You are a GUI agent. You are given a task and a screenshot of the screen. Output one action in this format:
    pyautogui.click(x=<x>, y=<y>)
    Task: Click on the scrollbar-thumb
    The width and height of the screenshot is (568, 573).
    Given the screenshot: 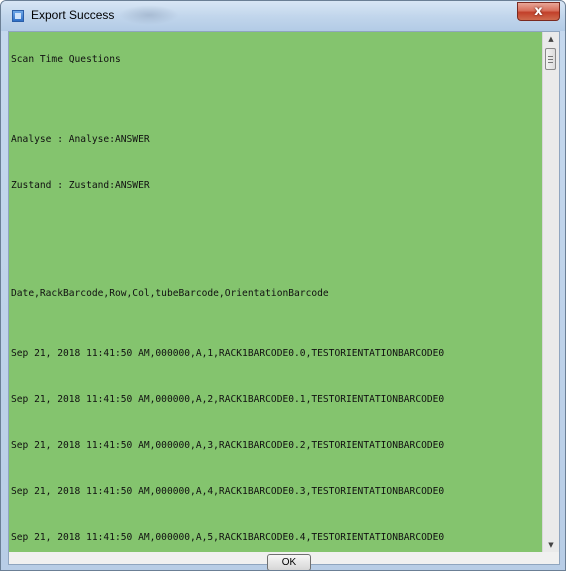 What is the action you would take?
    pyautogui.click(x=550, y=59)
    